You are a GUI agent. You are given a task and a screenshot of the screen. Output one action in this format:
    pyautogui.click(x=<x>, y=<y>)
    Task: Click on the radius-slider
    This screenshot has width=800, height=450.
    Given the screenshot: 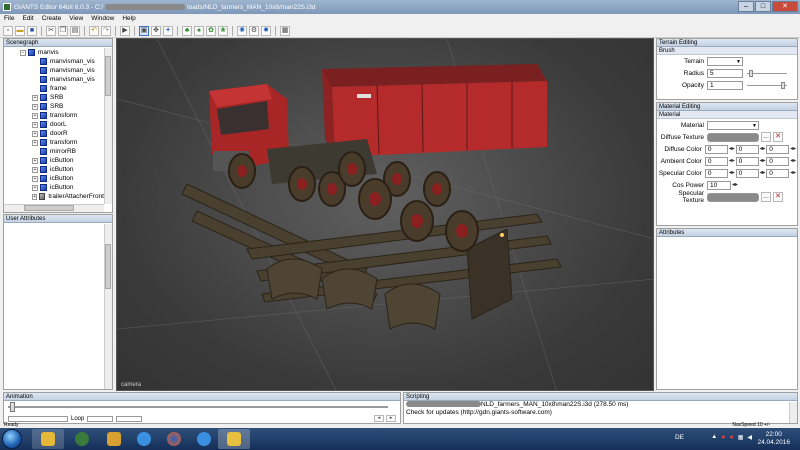 What is the action you would take?
    pyautogui.click(x=767, y=73)
    